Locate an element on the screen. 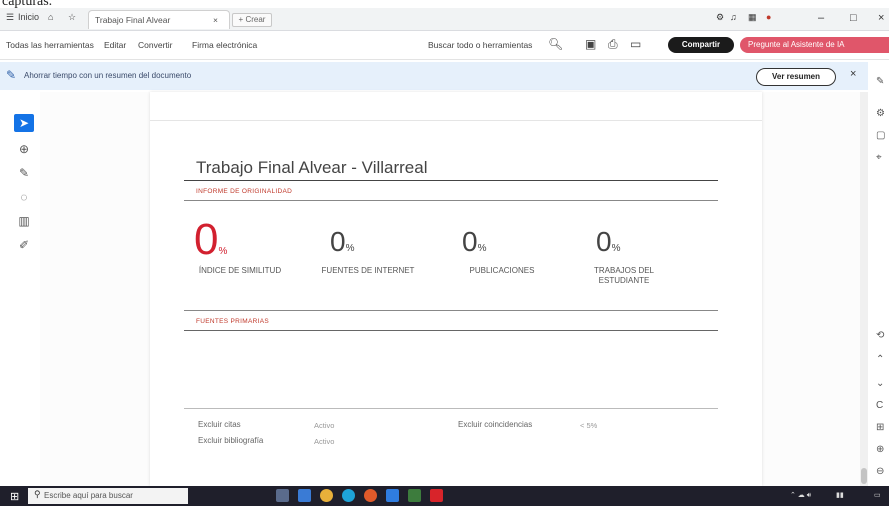  apps-icon: ▦ is located at coordinates (752, 17).